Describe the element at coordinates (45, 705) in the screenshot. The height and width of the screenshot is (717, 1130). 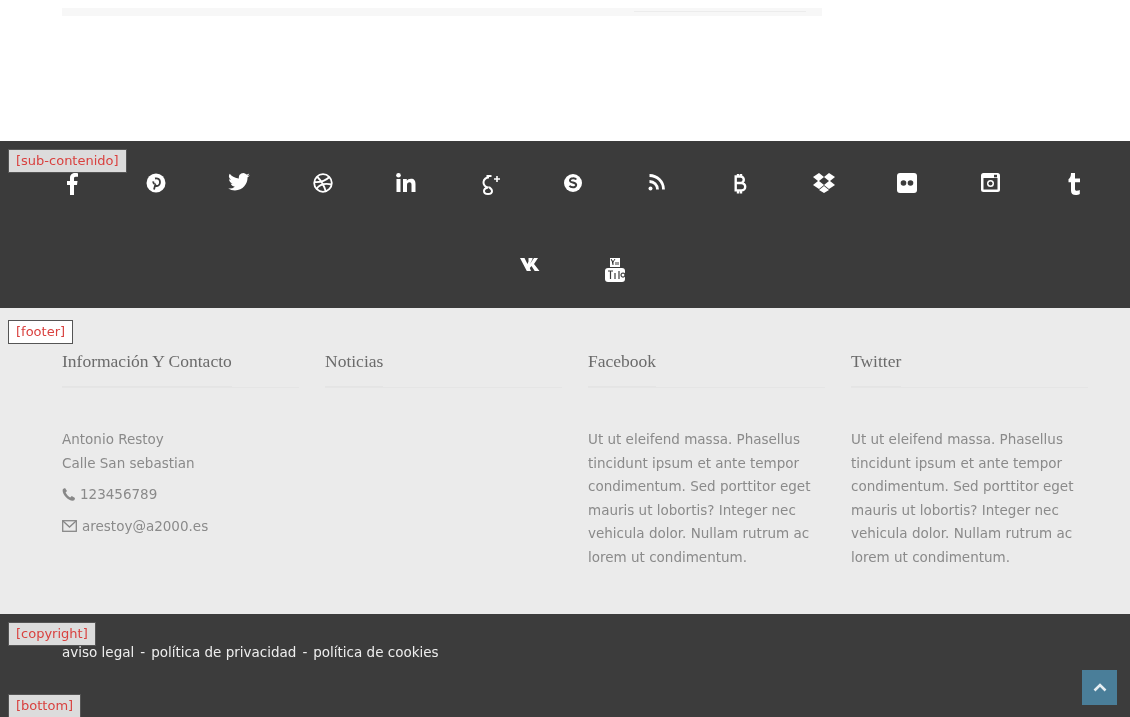
I see `section-tag: [bottom]` at that location.